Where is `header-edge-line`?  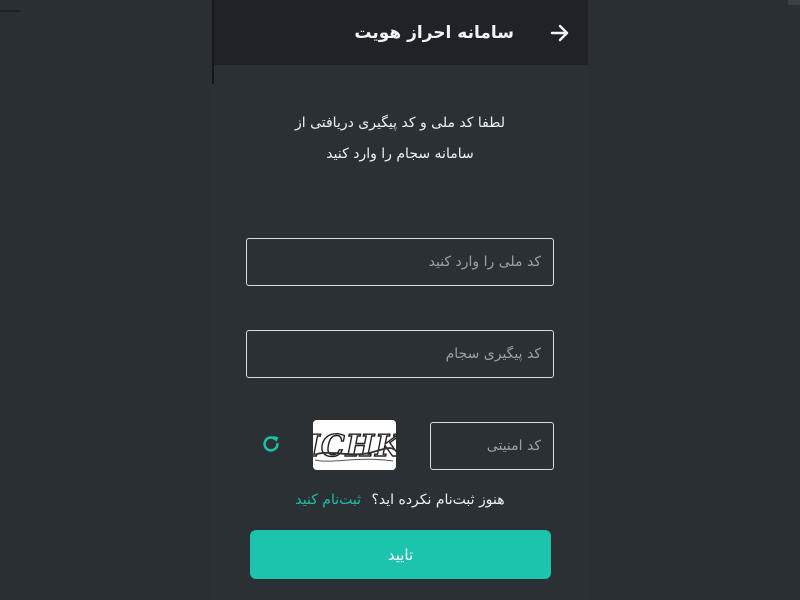
header-edge-line is located at coordinates (213, 42).